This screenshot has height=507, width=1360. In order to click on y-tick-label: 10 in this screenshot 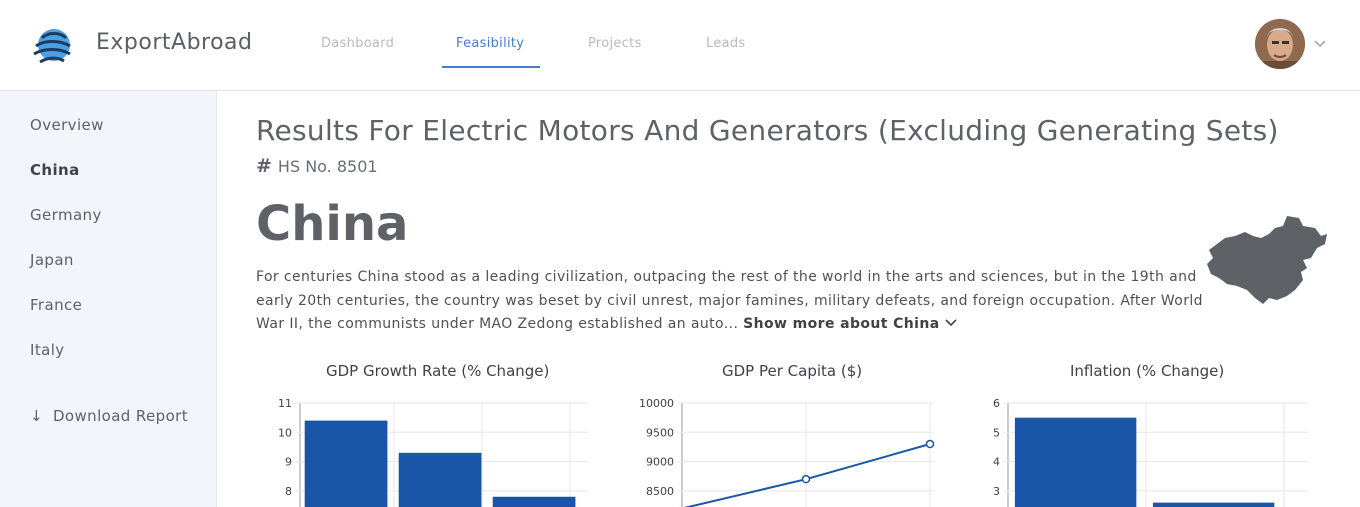, I will do `click(285, 432)`.